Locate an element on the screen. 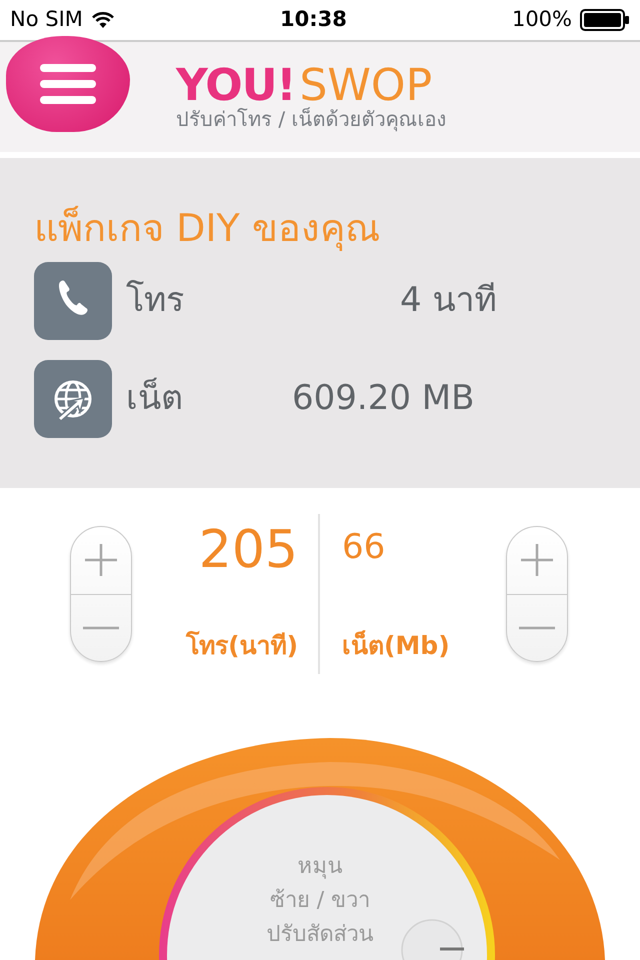 The image size is (640, 960). dial-hint: ปรับสัดส่วน is located at coordinates (320, 935).